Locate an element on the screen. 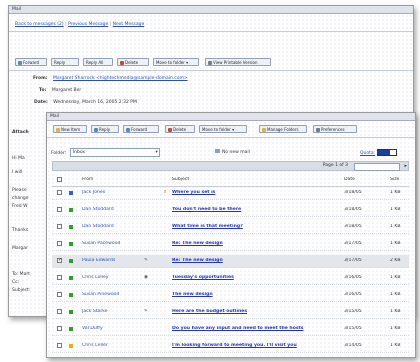 This screenshot has height=362, width=420. message-date: 3/15/05 is located at coordinates (353, 311).